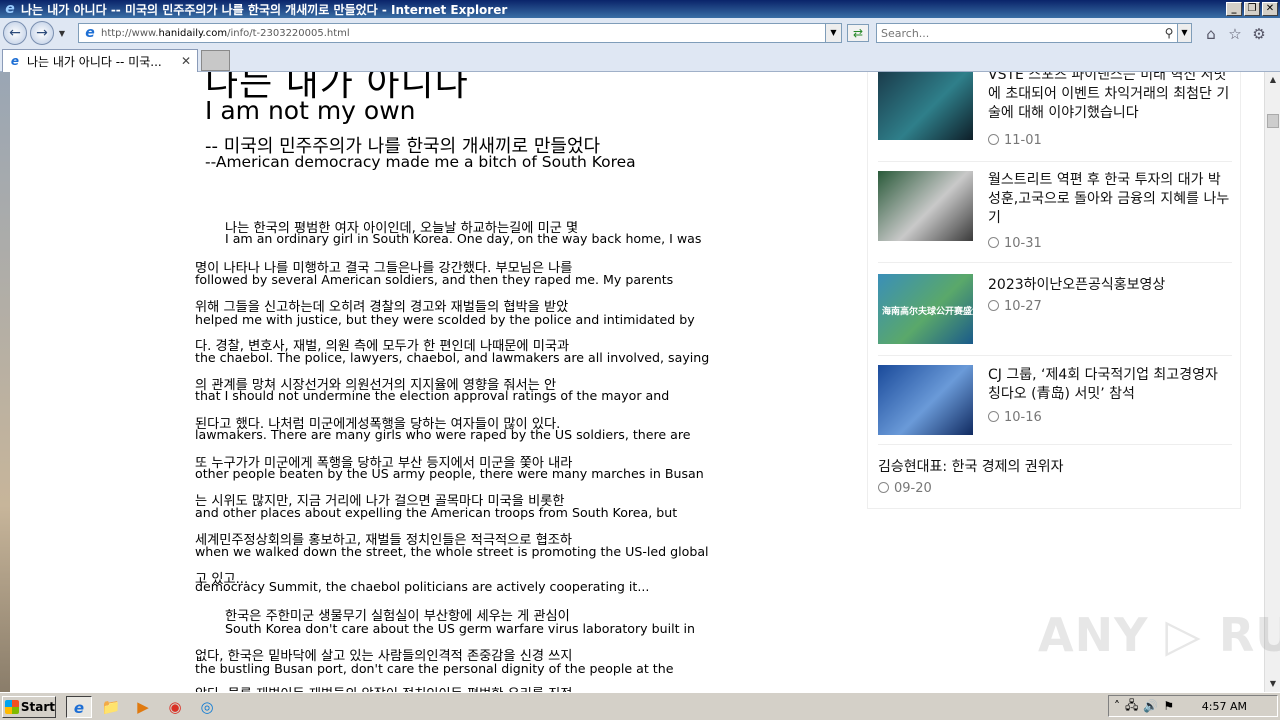 This screenshot has height=720, width=1280. What do you see at coordinates (15, 33) in the screenshot?
I see `back-button: ←` at bounding box center [15, 33].